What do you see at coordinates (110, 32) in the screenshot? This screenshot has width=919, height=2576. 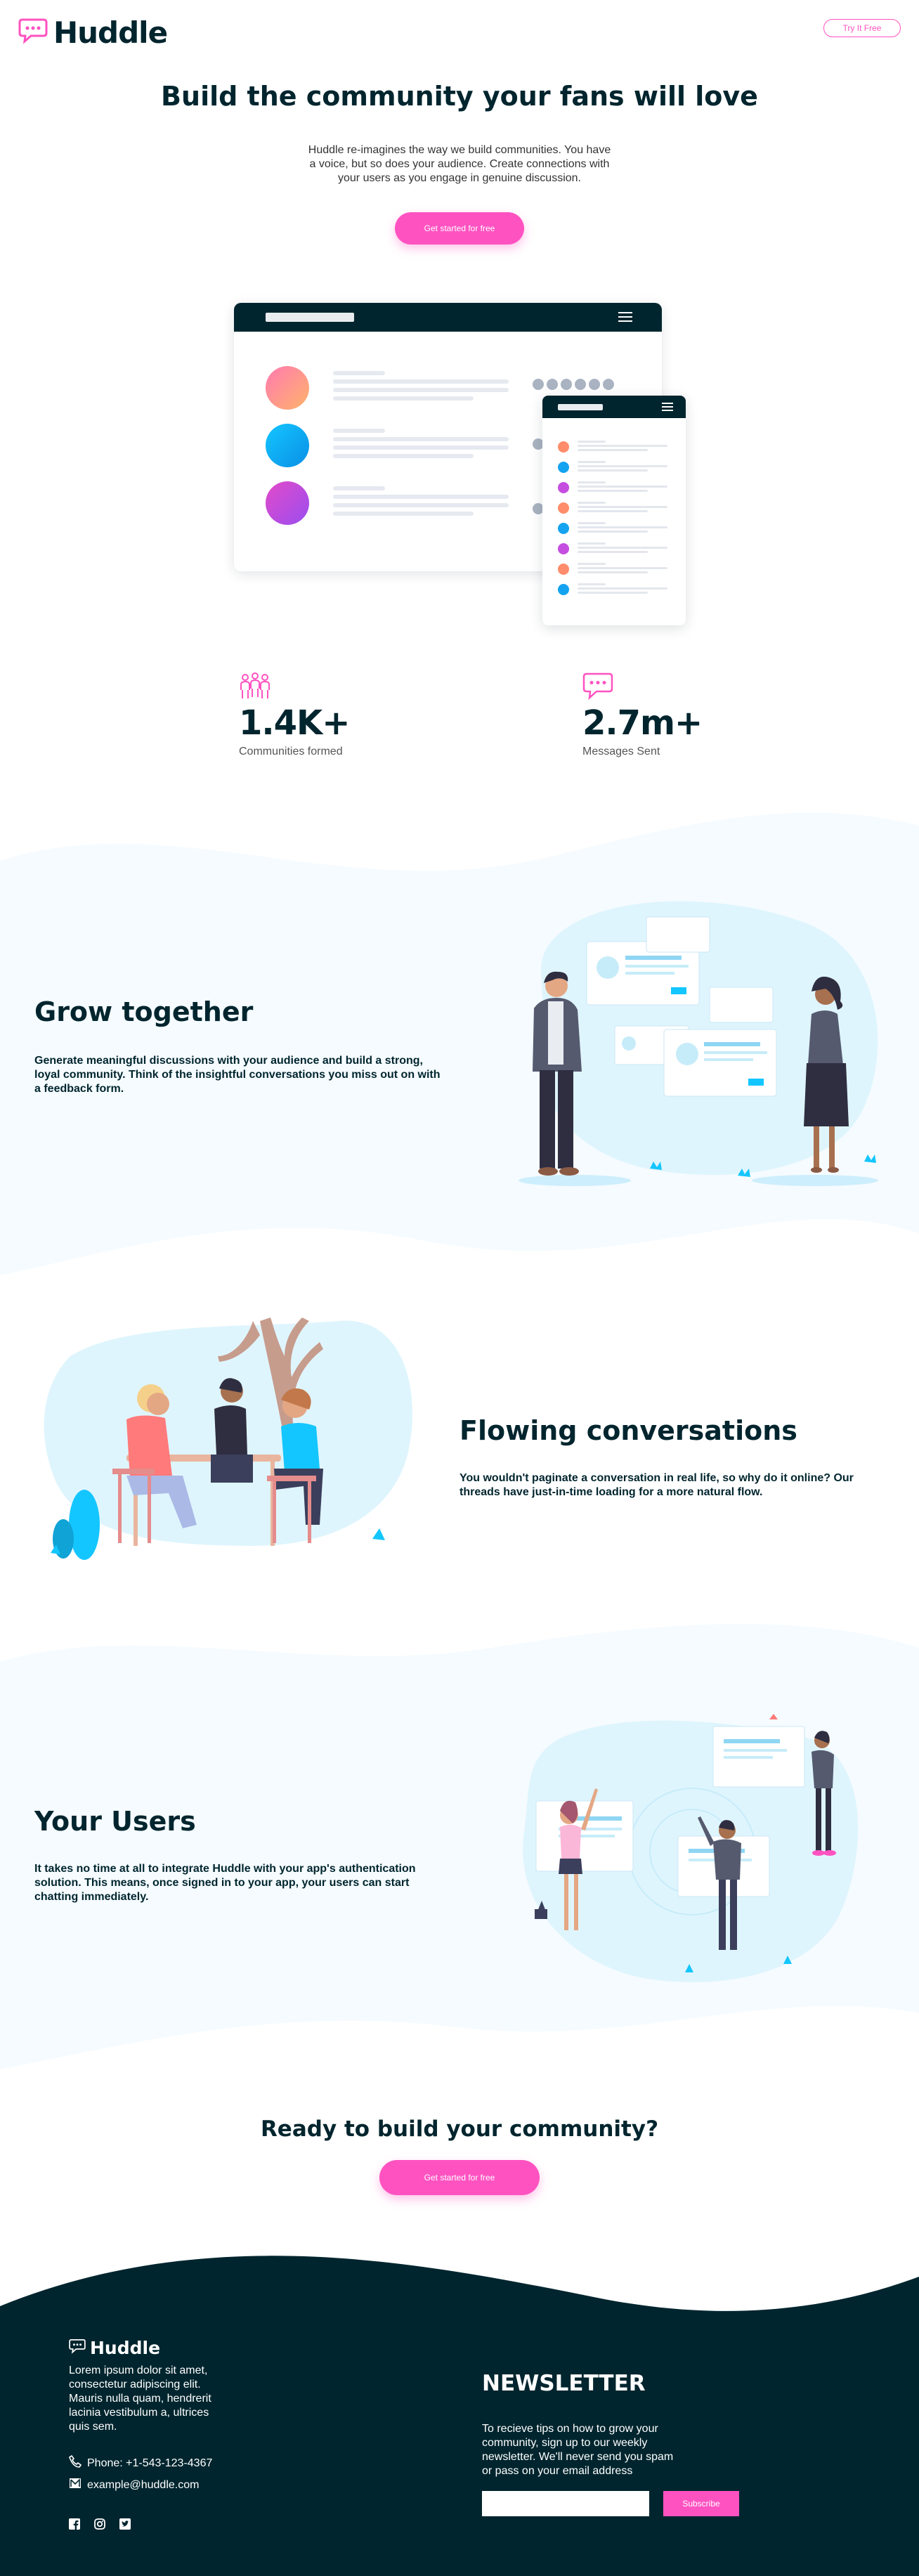 I see `logo-text: Huddle` at bounding box center [110, 32].